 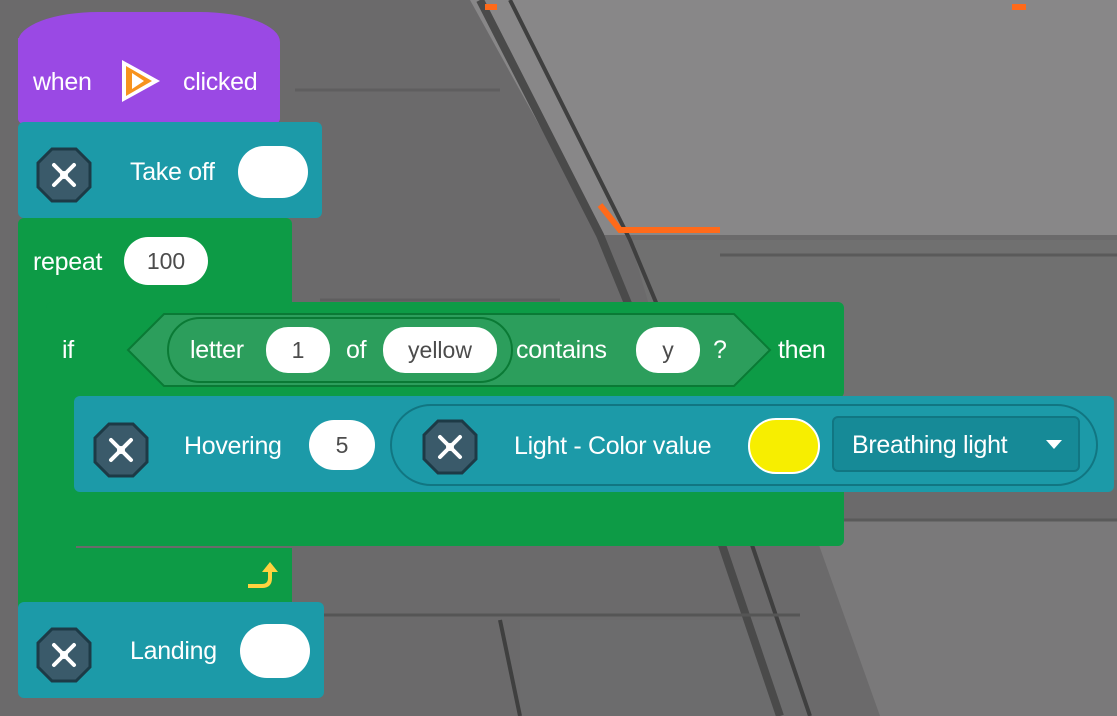 I want to click on when-label: when, so click(x=62, y=82).